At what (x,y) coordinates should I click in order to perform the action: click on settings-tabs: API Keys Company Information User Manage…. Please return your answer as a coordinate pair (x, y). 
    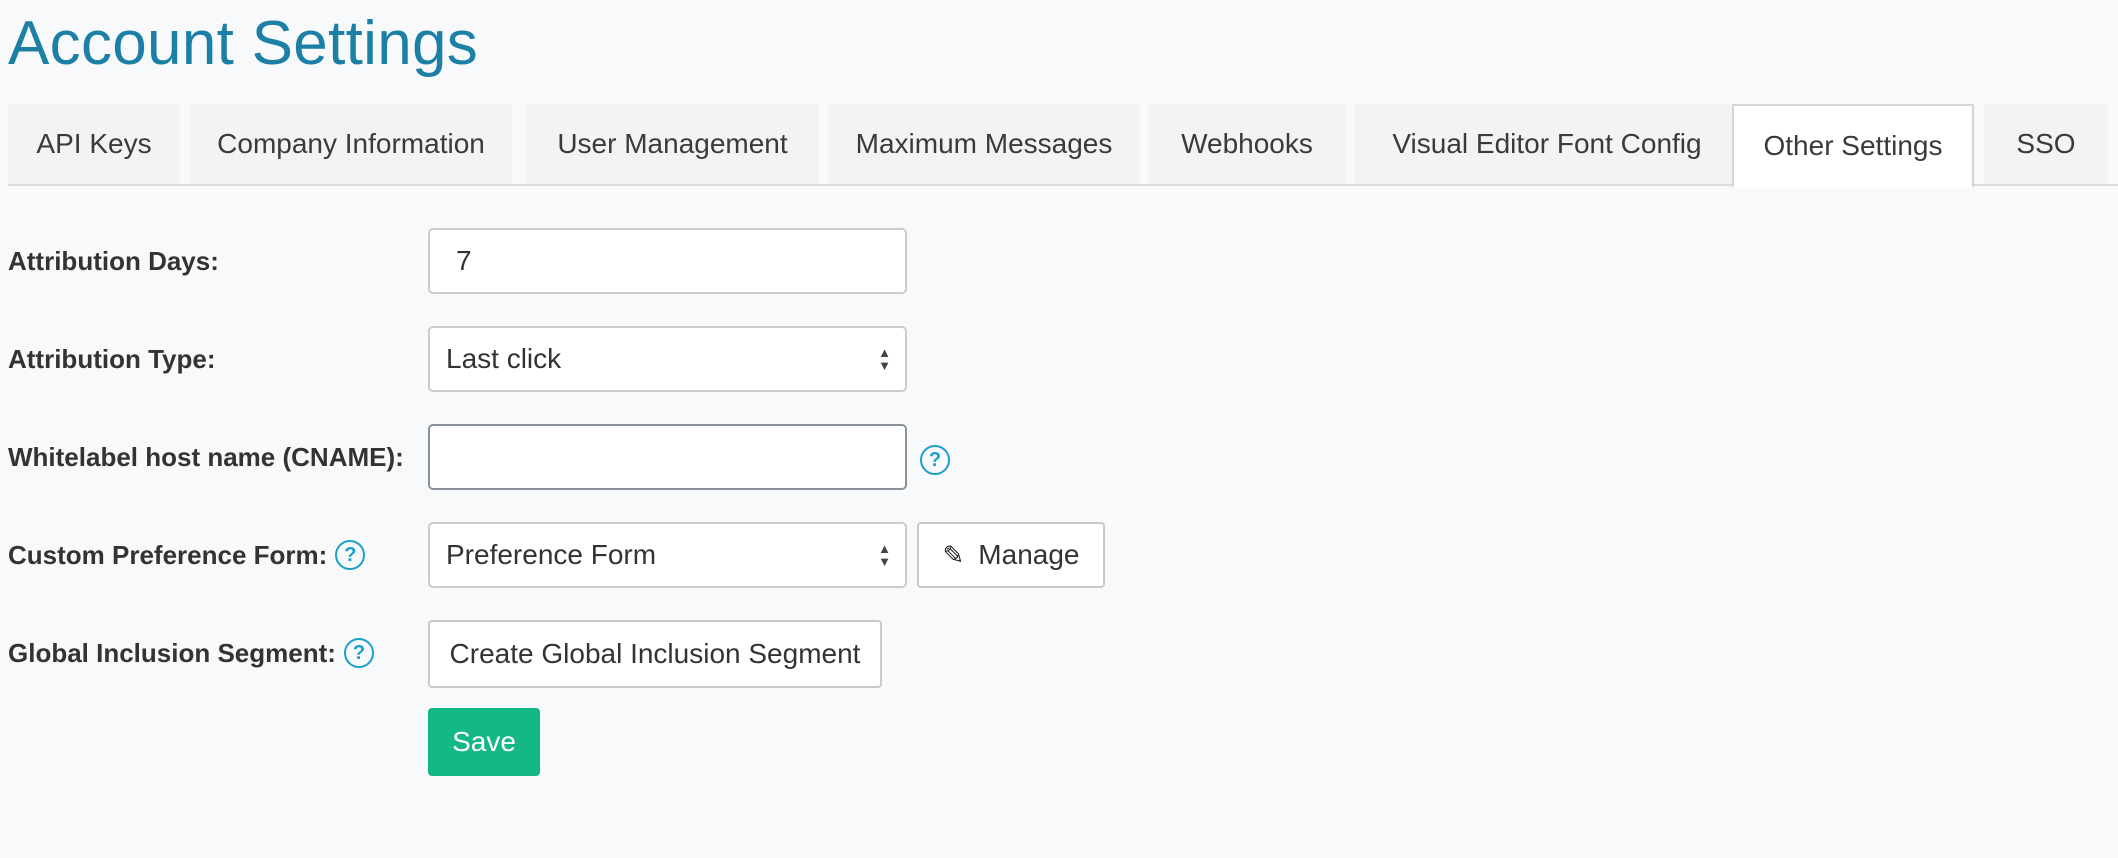
    Looking at the image, I should click on (1063, 146).